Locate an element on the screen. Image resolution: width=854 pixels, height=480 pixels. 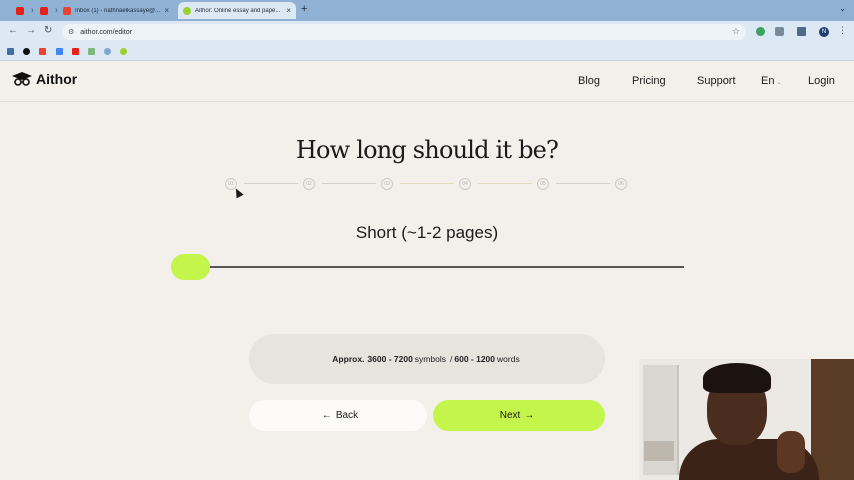
webcam-background-shelf is located at coordinates (659, 451).